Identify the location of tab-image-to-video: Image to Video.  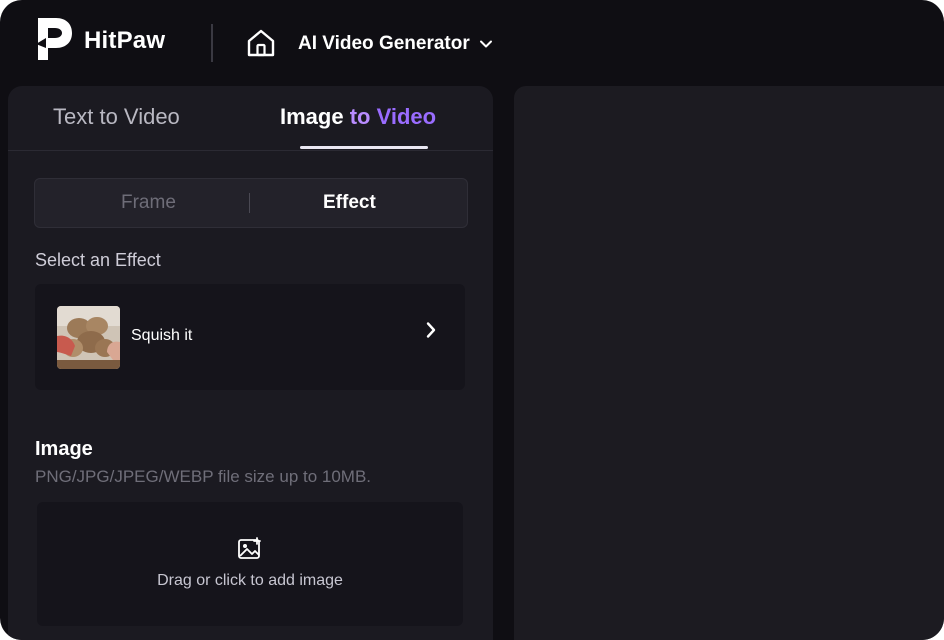
(358, 117).